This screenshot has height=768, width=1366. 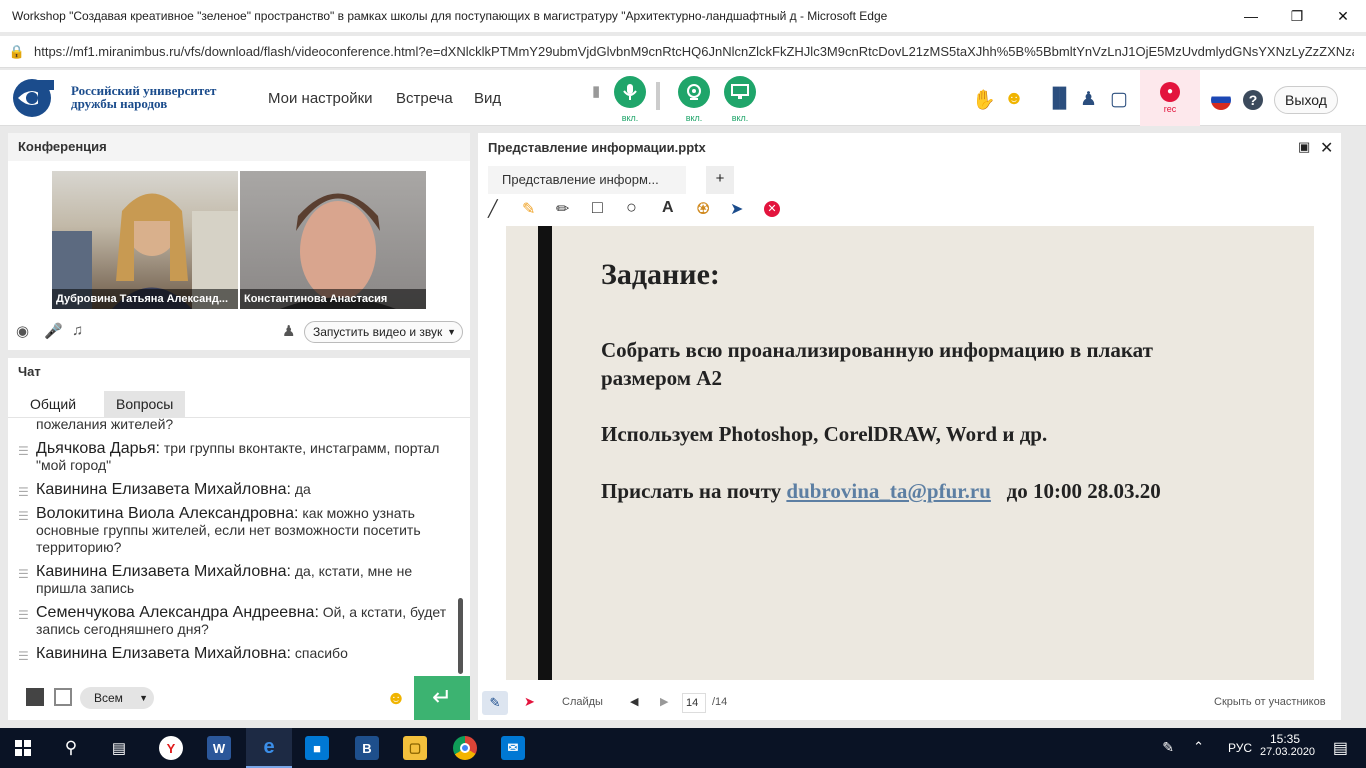 I want to click on language-indicator: РУС, so click(x=1240, y=748).